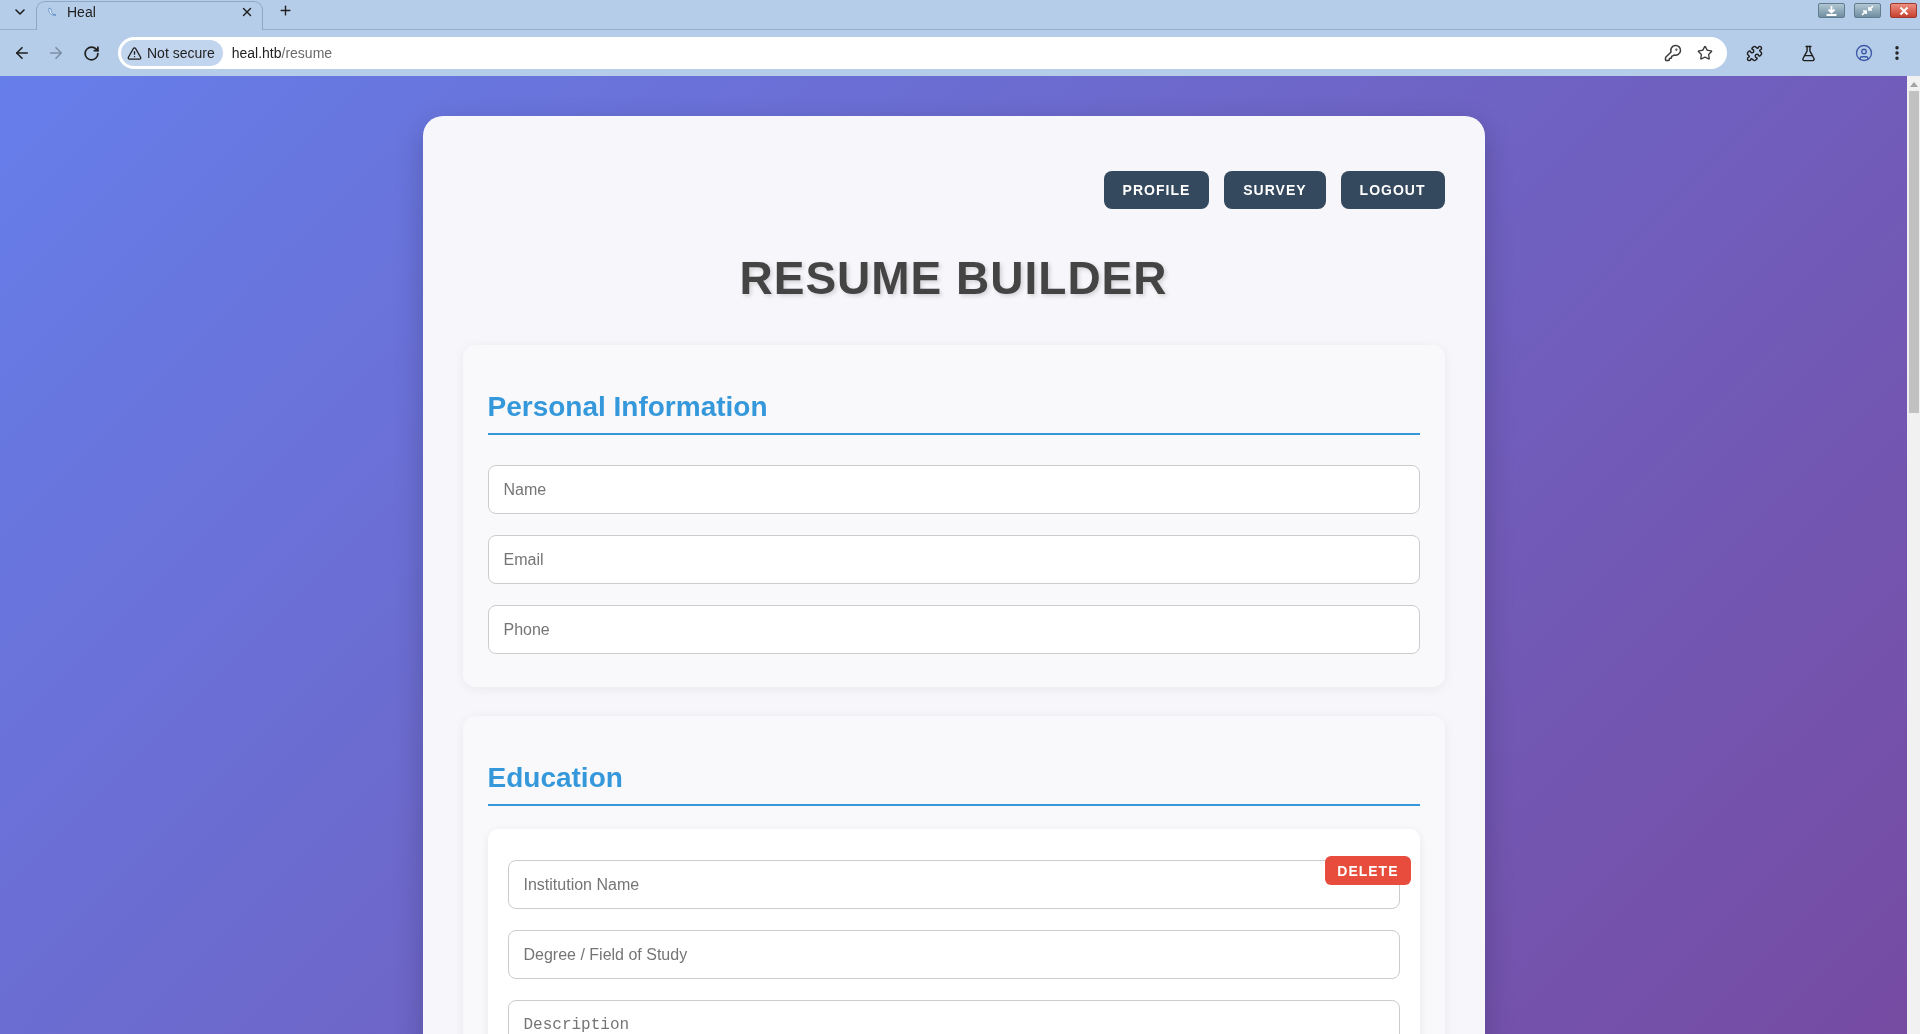  I want to click on section-heading: Personal Information, so click(953, 413).